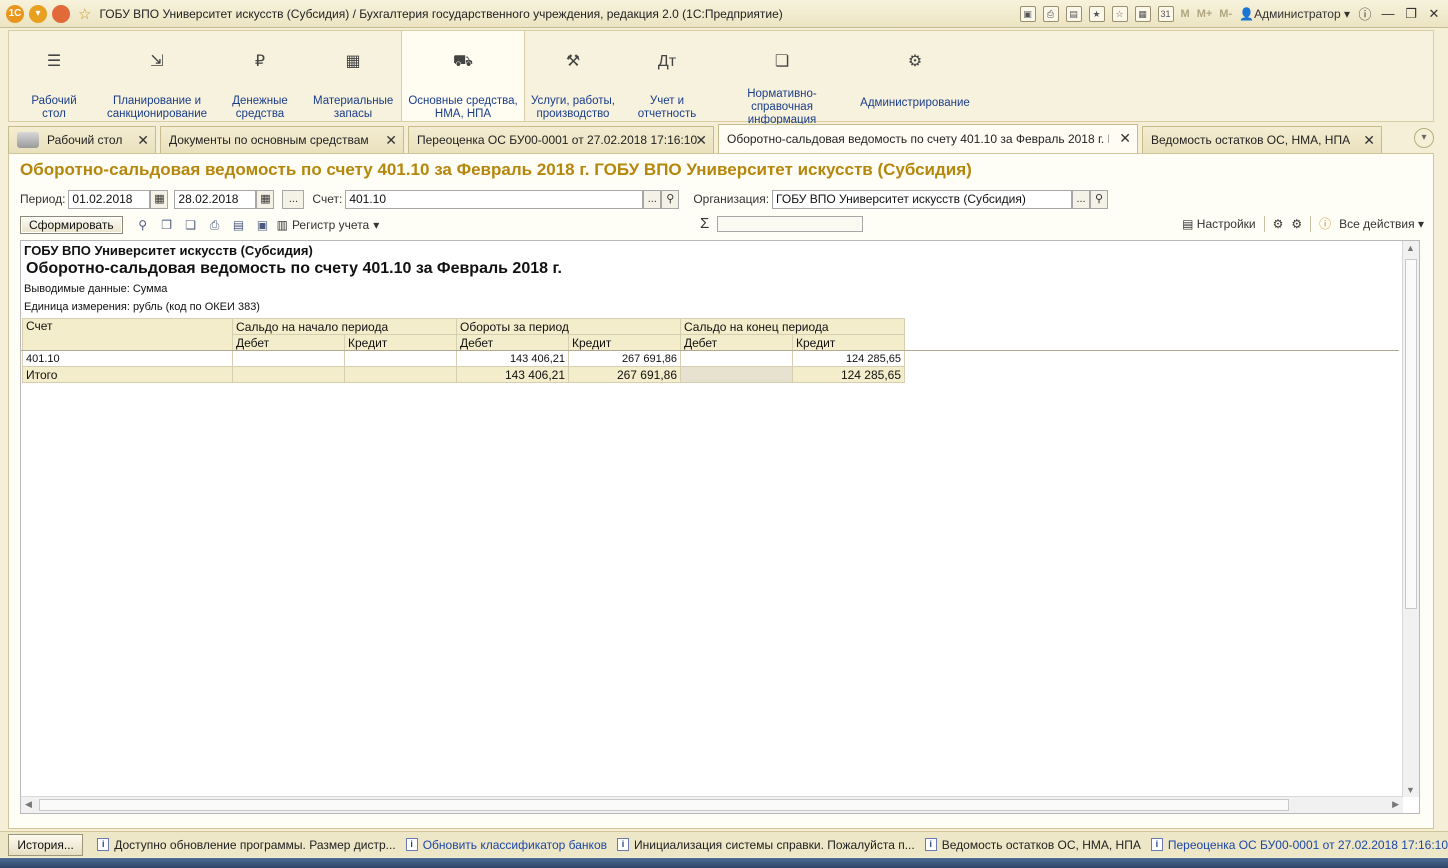 The image size is (1448, 868). Describe the element at coordinates (848, 342) in the screenshot. I see `header-close-credit: Кредит` at that location.